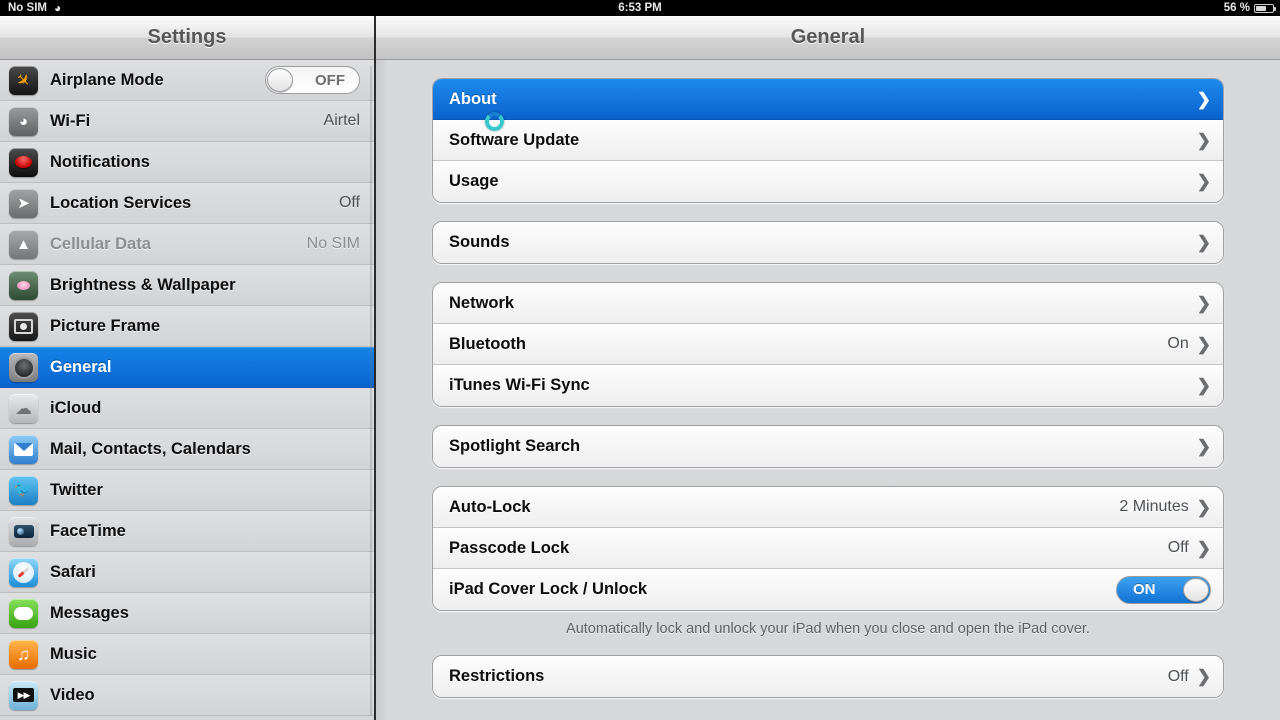 This screenshot has height=720, width=1280. I want to click on sidebar-item-label: Location Services, so click(121, 202).